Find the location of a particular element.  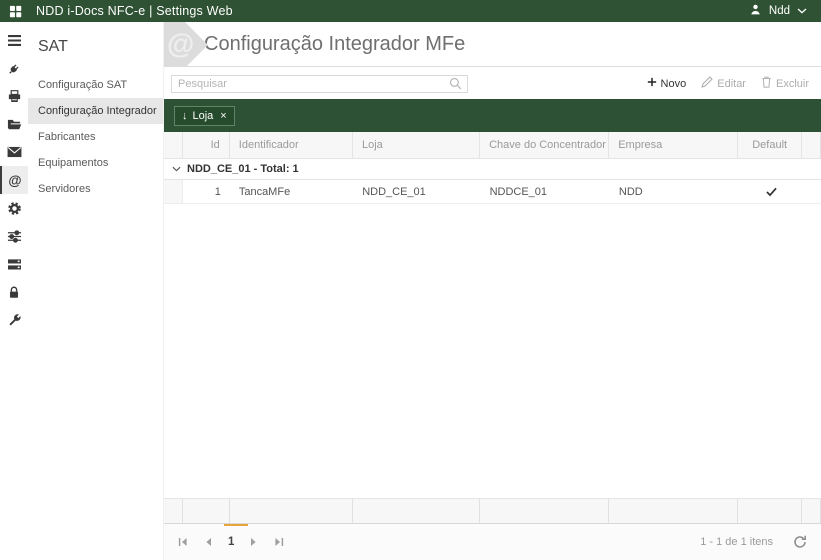

header-group-indent is located at coordinates (173, 145).